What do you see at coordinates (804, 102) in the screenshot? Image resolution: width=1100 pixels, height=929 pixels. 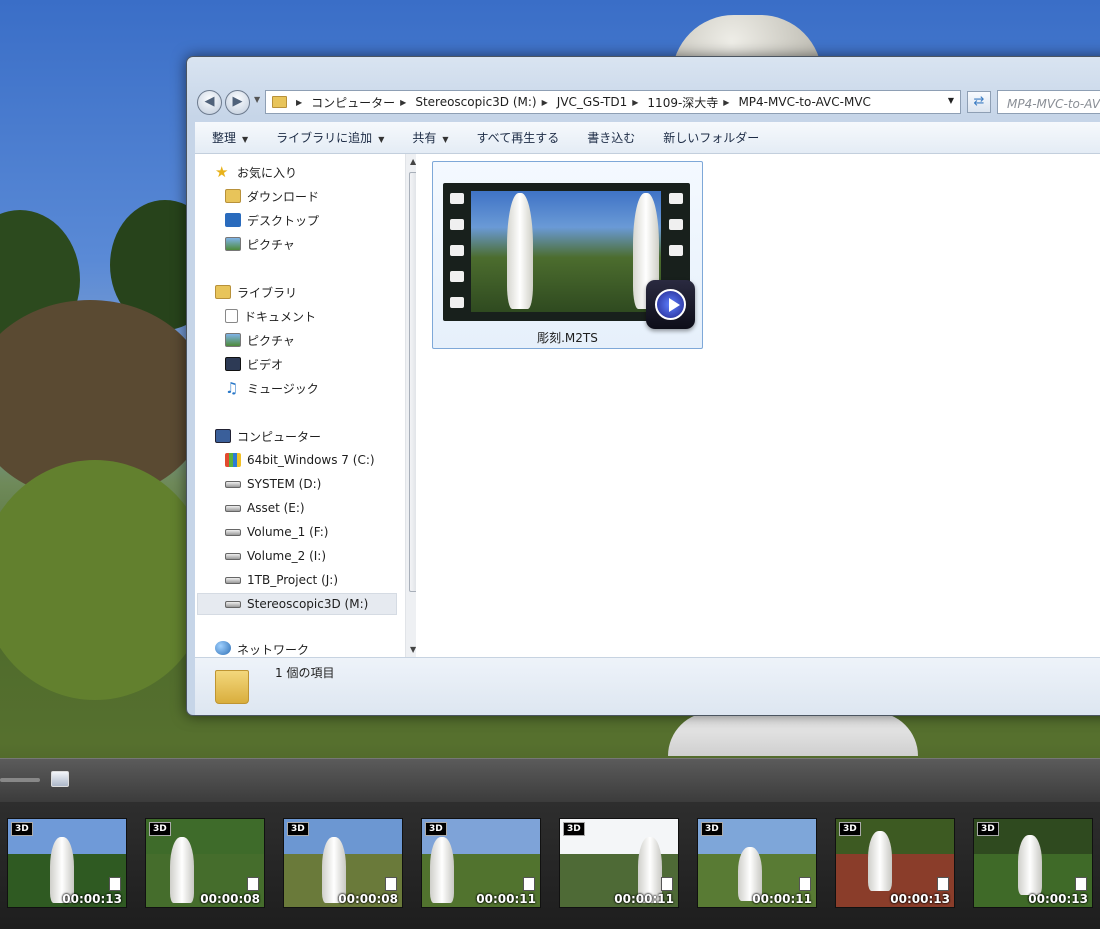 I see `breadcrumb-current-folder: MP4-MVC-to-AVC-MVC` at bounding box center [804, 102].